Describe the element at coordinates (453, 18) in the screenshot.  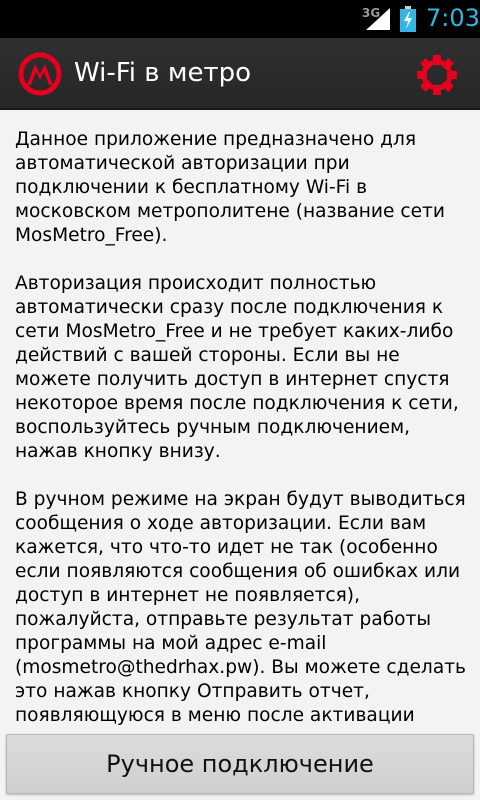
I see `clock: 7:03` at that location.